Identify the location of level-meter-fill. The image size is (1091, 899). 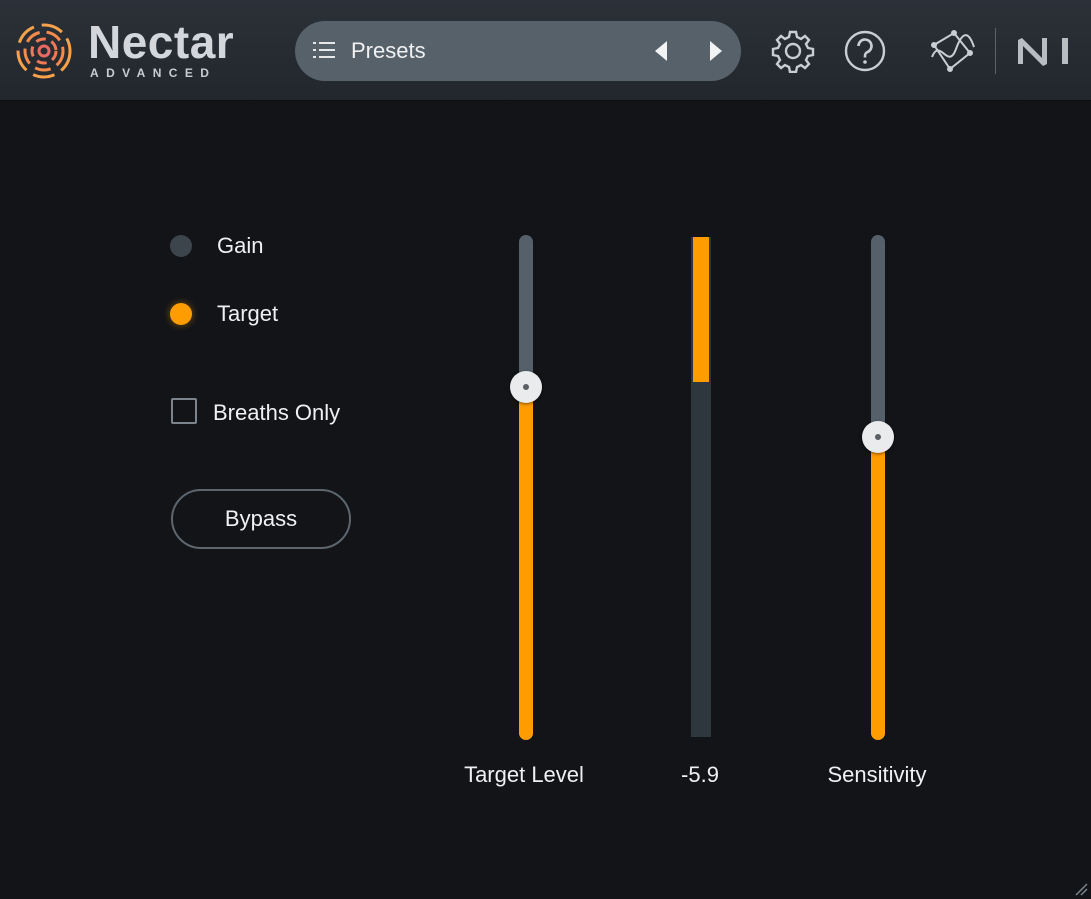
(701, 309).